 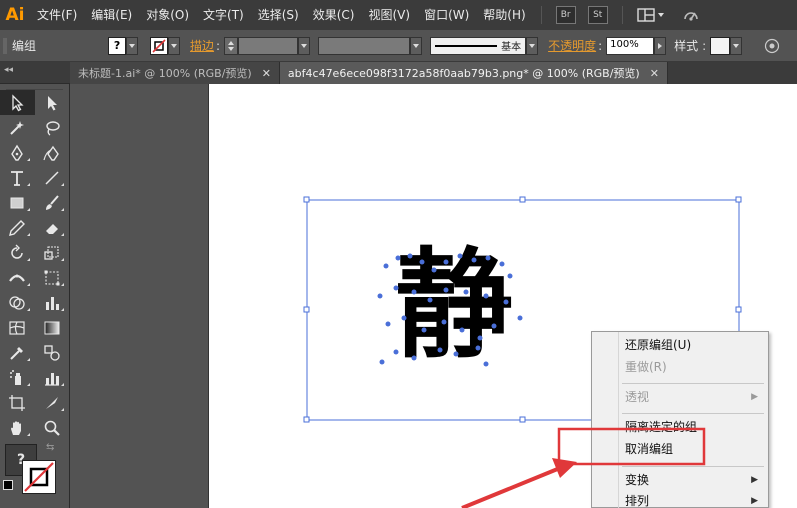 I want to click on menu-effect: 效果(C), so click(x=334, y=15).